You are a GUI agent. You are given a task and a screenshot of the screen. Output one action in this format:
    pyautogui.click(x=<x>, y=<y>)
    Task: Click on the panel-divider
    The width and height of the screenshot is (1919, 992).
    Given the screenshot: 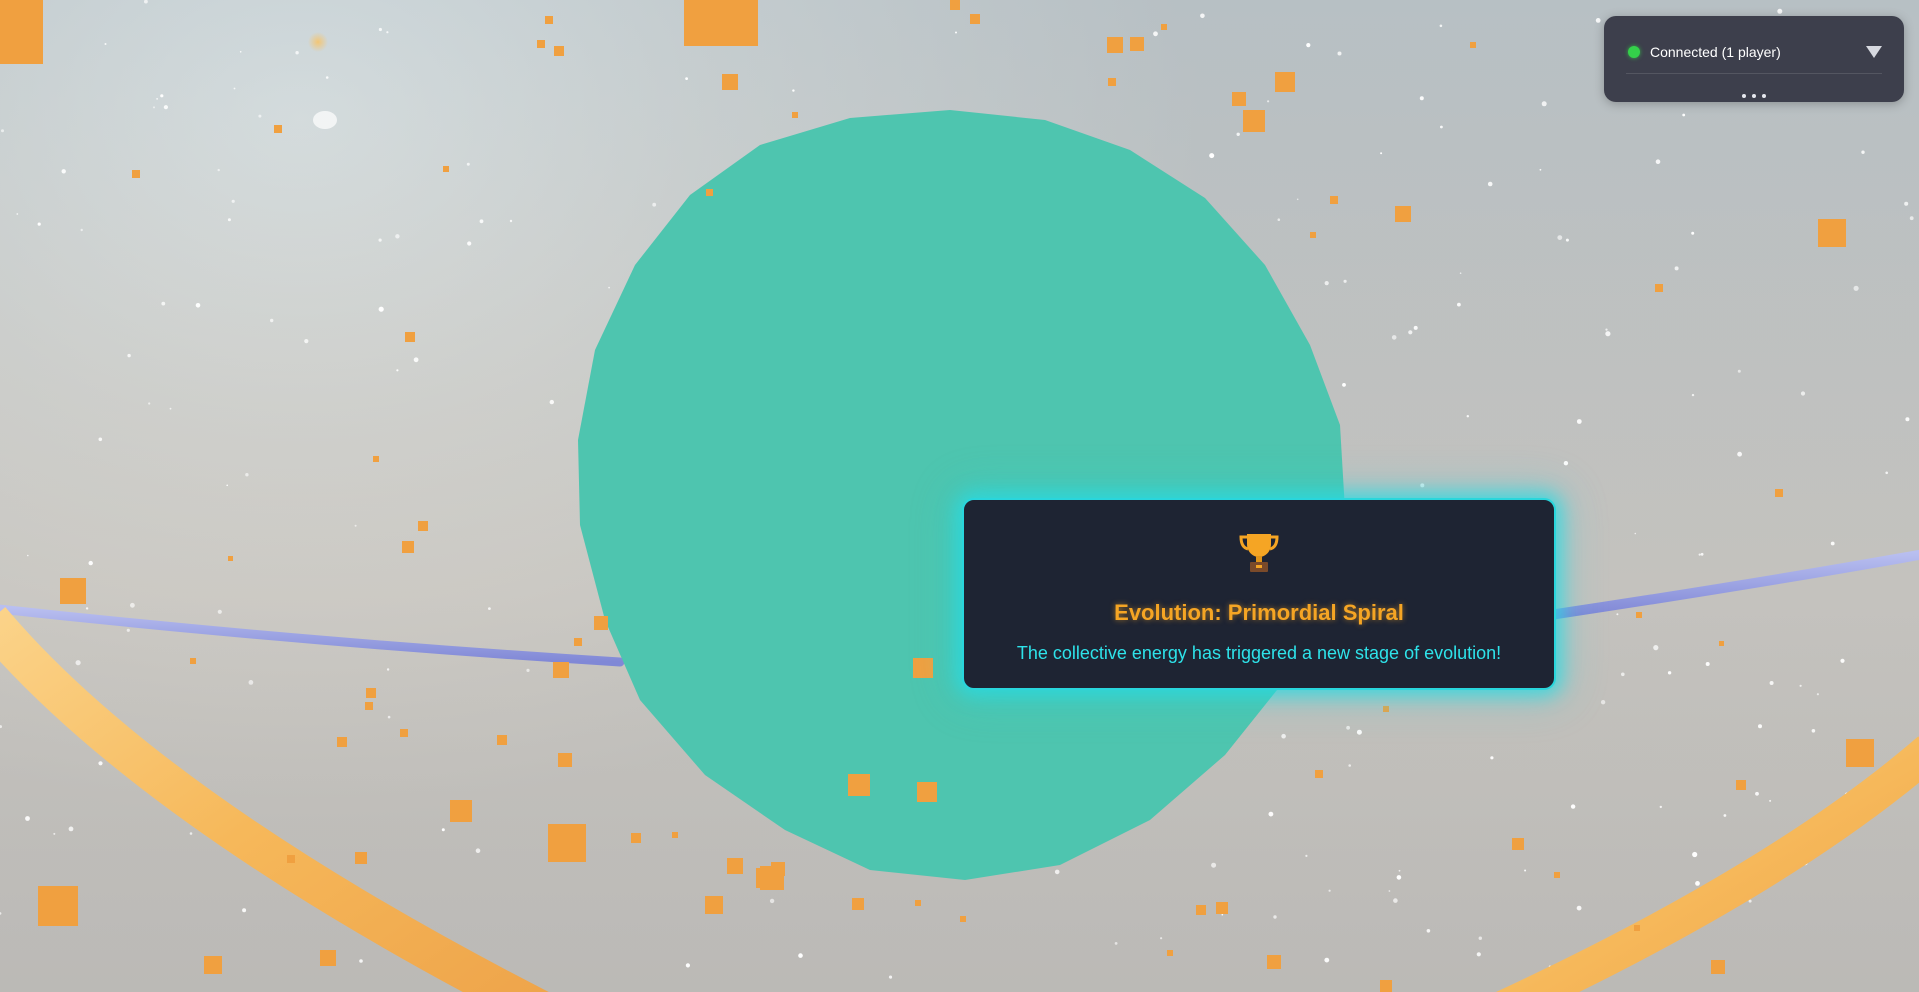 What is the action you would take?
    pyautogui.click(x=1754, y=73)
    